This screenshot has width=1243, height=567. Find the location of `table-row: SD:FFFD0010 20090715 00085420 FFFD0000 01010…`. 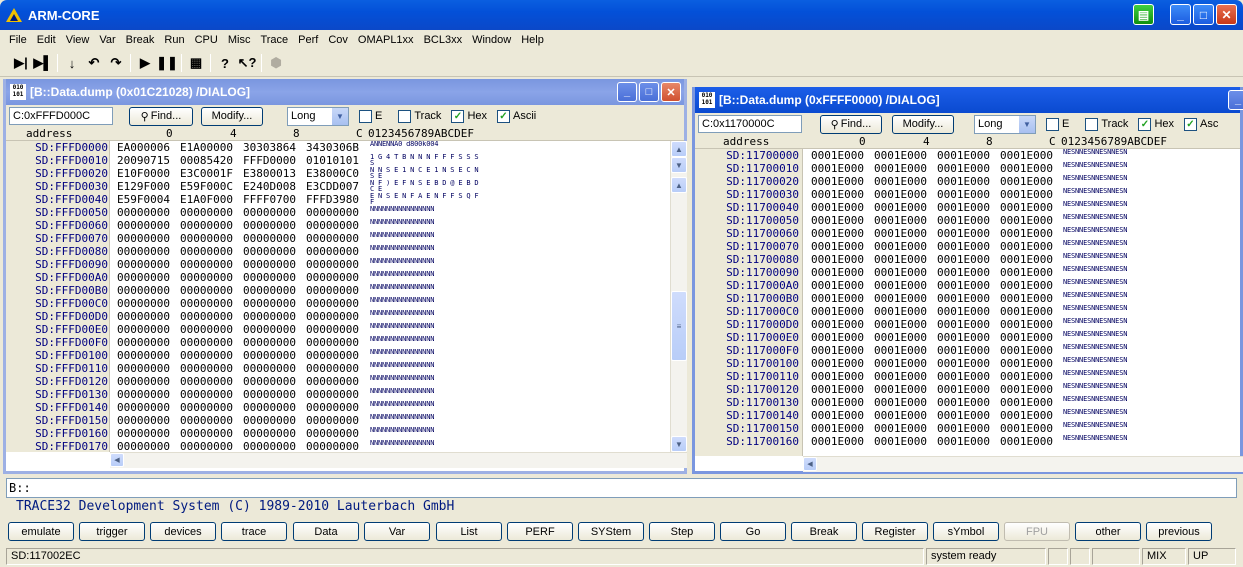

table-row: SD:FFFD0010 20090715 00085420 FFFD0000 01010… is located at coordinates (338, 160).